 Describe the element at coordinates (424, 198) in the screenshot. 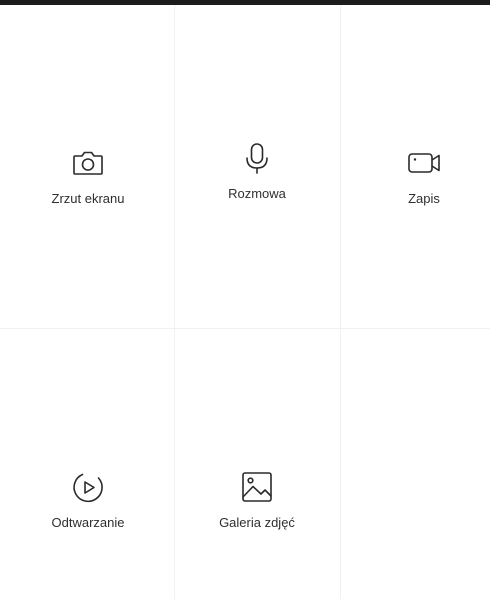

I see `tile-label: Zapis` at that location.